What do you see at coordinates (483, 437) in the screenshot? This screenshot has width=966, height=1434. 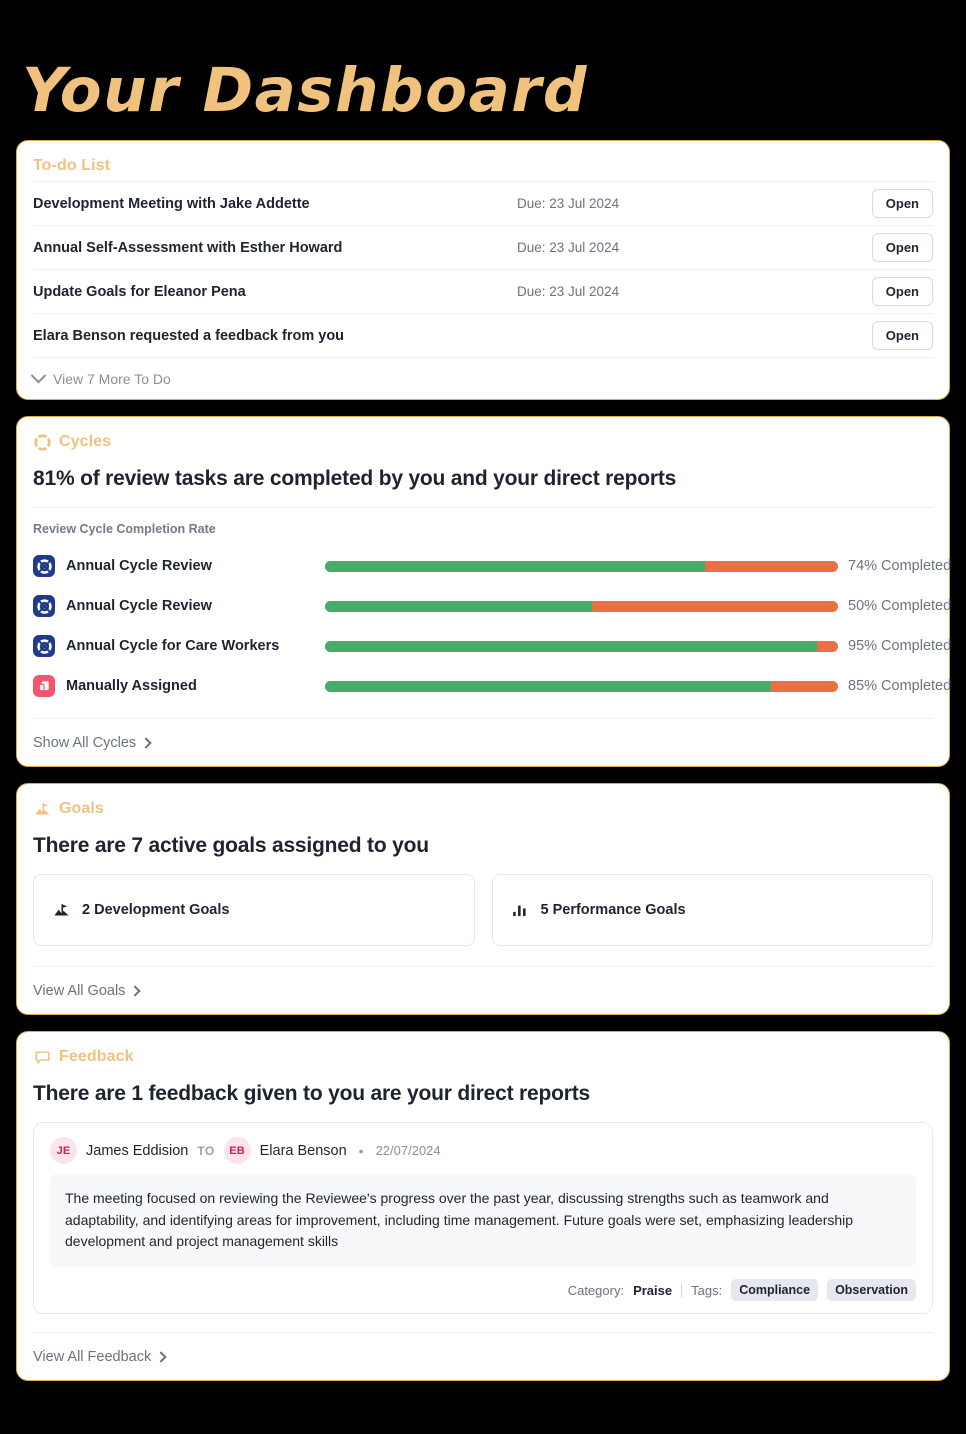 I see `cycles-section-header: Cycles` at bounding box center [483, 437].